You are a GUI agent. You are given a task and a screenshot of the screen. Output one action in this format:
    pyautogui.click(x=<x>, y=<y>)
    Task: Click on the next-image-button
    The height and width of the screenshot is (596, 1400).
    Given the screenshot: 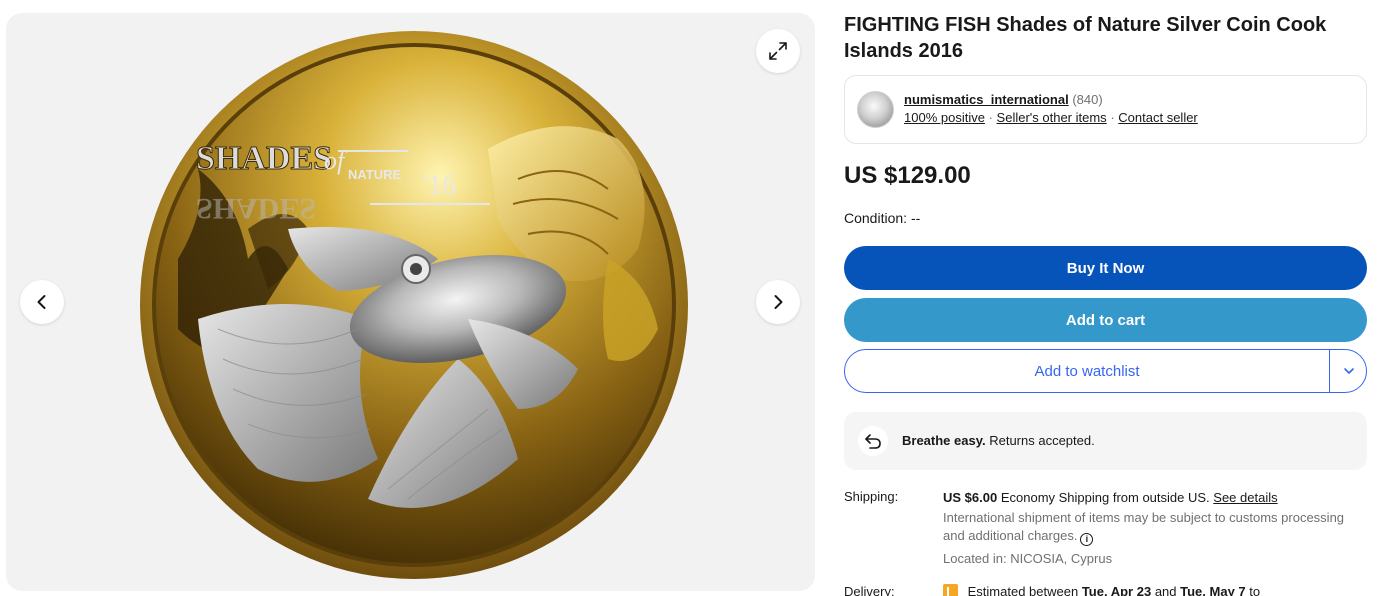 What is the action you would take?
    pyautogui.click(x=778, y=302)
    